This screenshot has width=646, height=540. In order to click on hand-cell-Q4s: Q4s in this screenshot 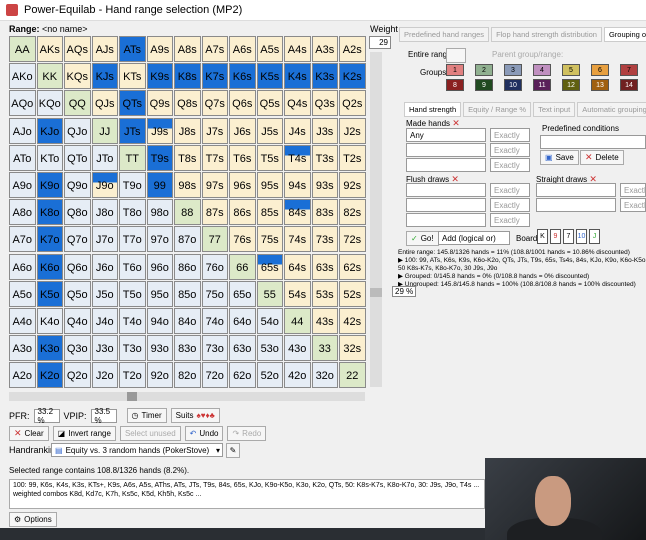, I will do `click(297, 103)`.